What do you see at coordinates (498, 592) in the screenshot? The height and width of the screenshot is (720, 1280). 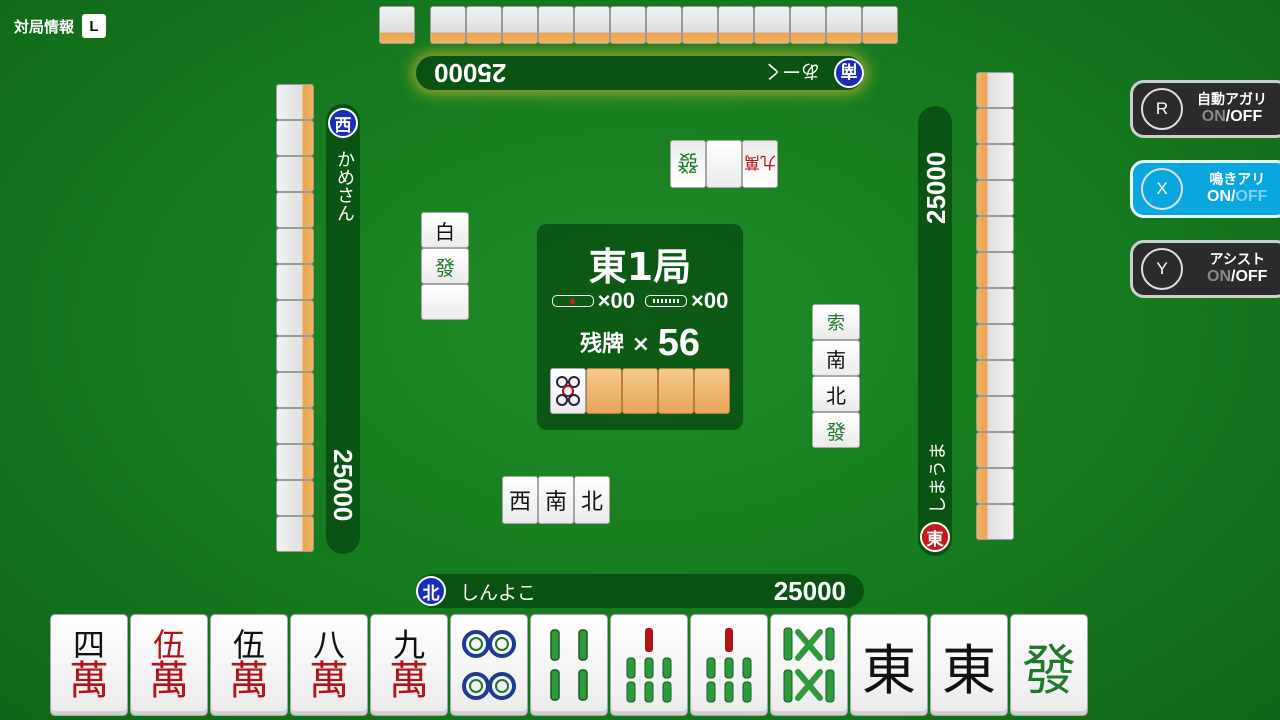 I see `bottom-player-name: しんよこ` at bounding box center [498, 592].